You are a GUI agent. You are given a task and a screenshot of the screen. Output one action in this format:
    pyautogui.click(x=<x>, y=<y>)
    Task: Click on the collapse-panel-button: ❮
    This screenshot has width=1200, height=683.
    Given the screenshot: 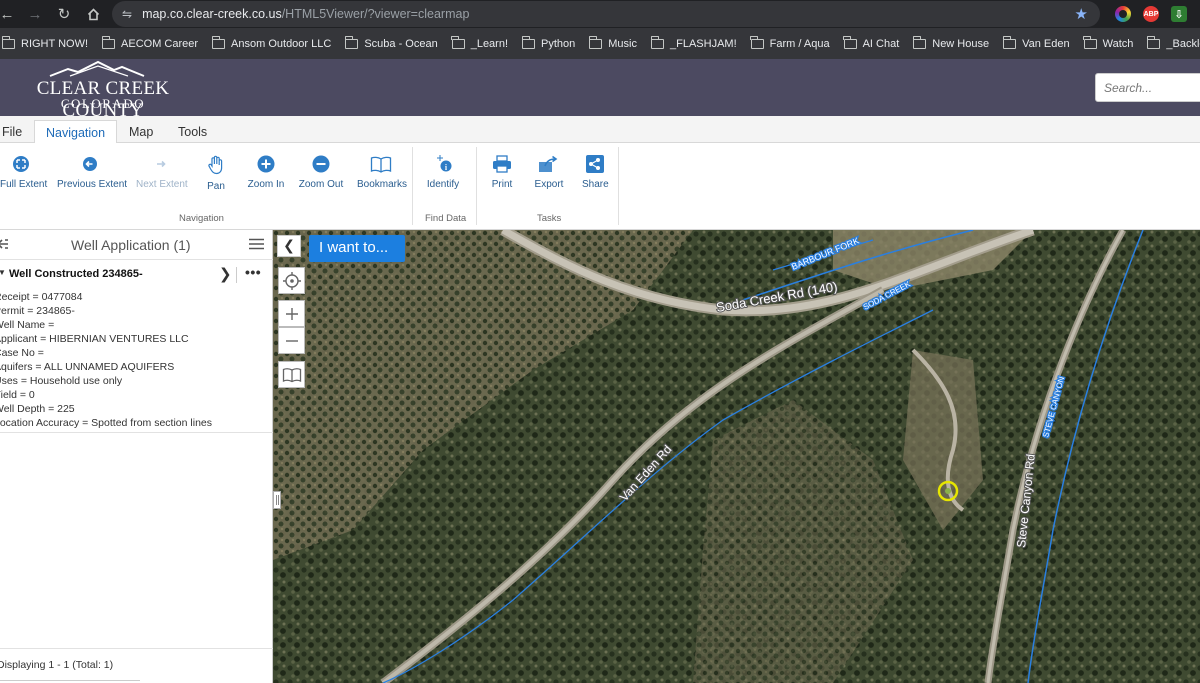 What is the action you would take?
    pyautogui.click(x=289, y=246)
    